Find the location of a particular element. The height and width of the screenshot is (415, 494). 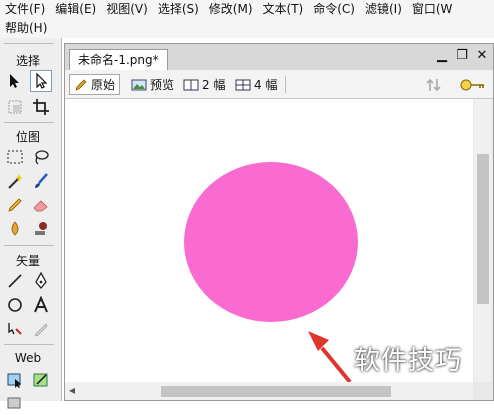

line-tool is located at coordinates (15, 281).